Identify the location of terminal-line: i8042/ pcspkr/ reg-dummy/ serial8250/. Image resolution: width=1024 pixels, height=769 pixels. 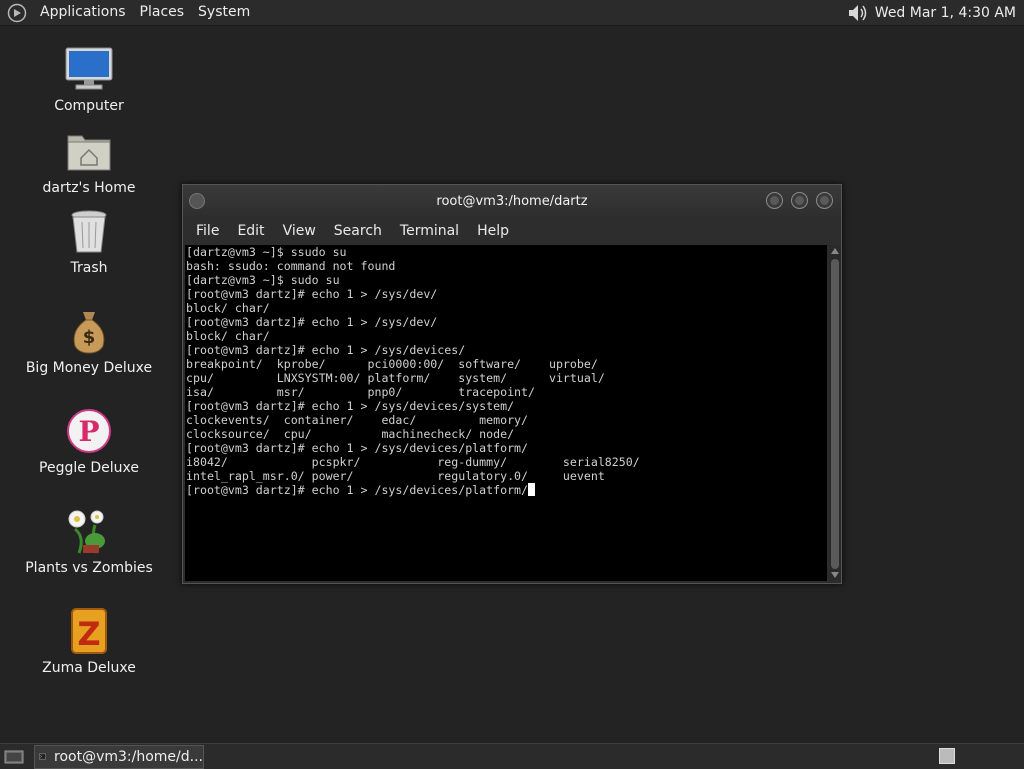
(413, 462).